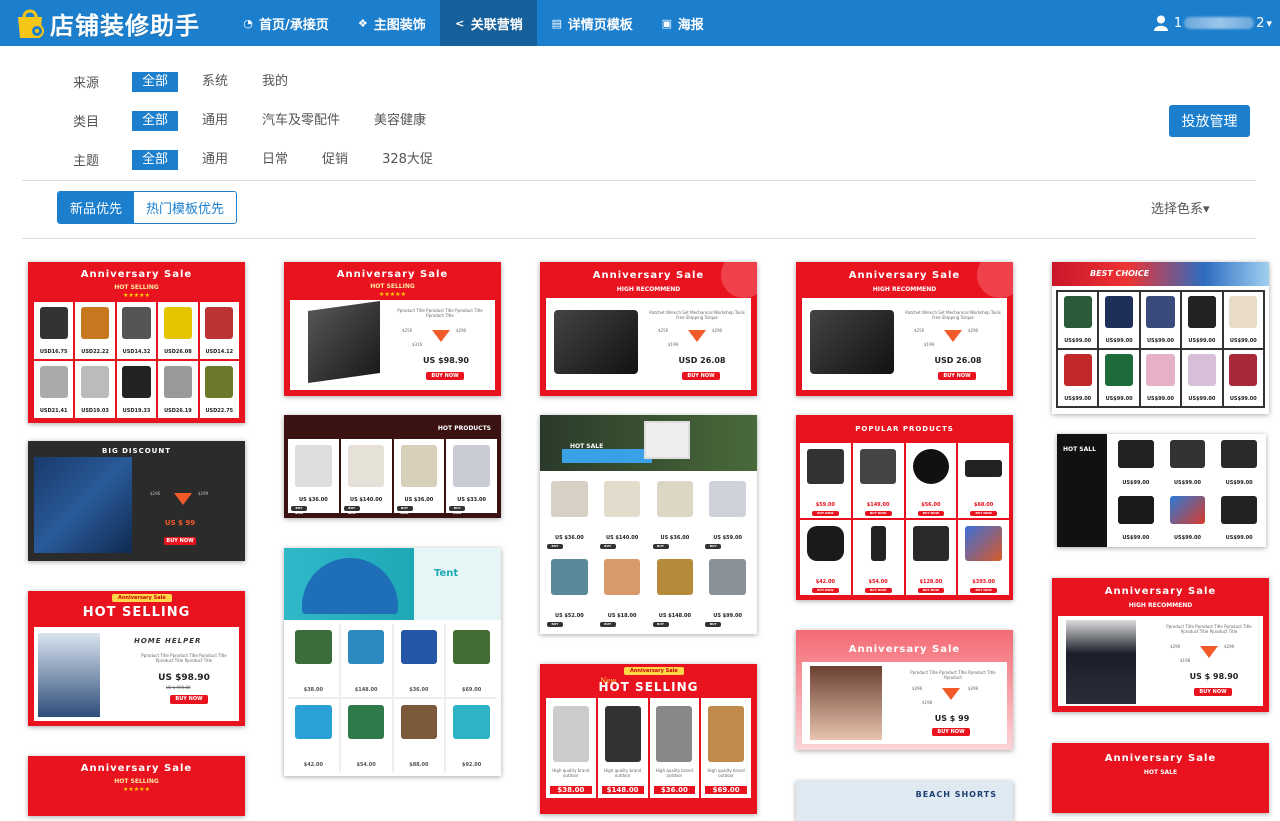 Image resolution: width=1280 pixels, height=821 pixels. I want to click on product-cell: $36.00, so click(419, 660).